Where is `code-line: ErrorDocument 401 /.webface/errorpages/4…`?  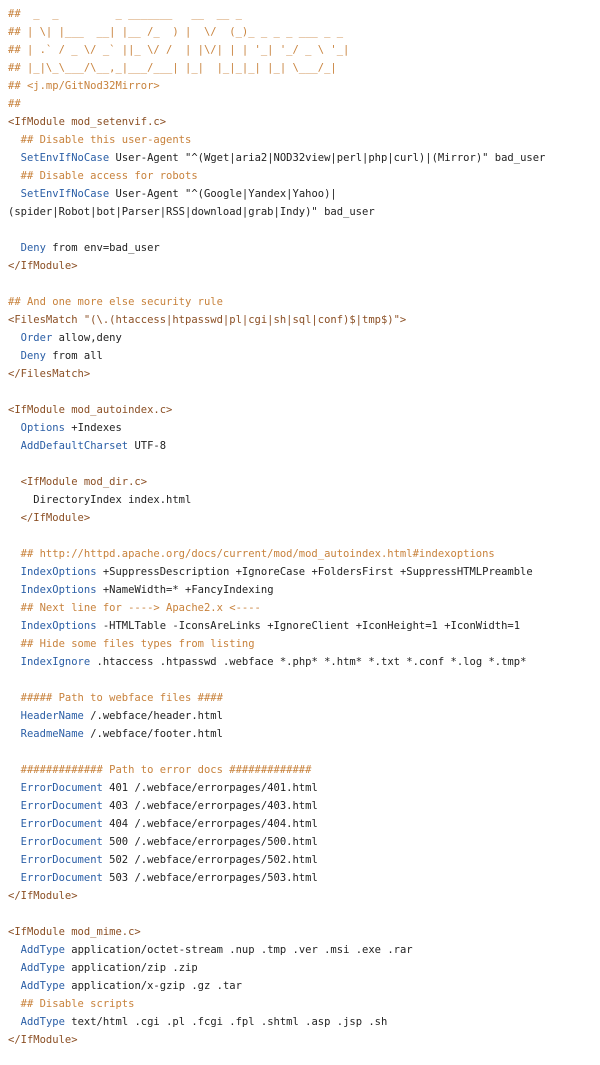
code-line: ErrorDocument 401 /.webface/errorpages/4… is located at coordinates (169, 788).